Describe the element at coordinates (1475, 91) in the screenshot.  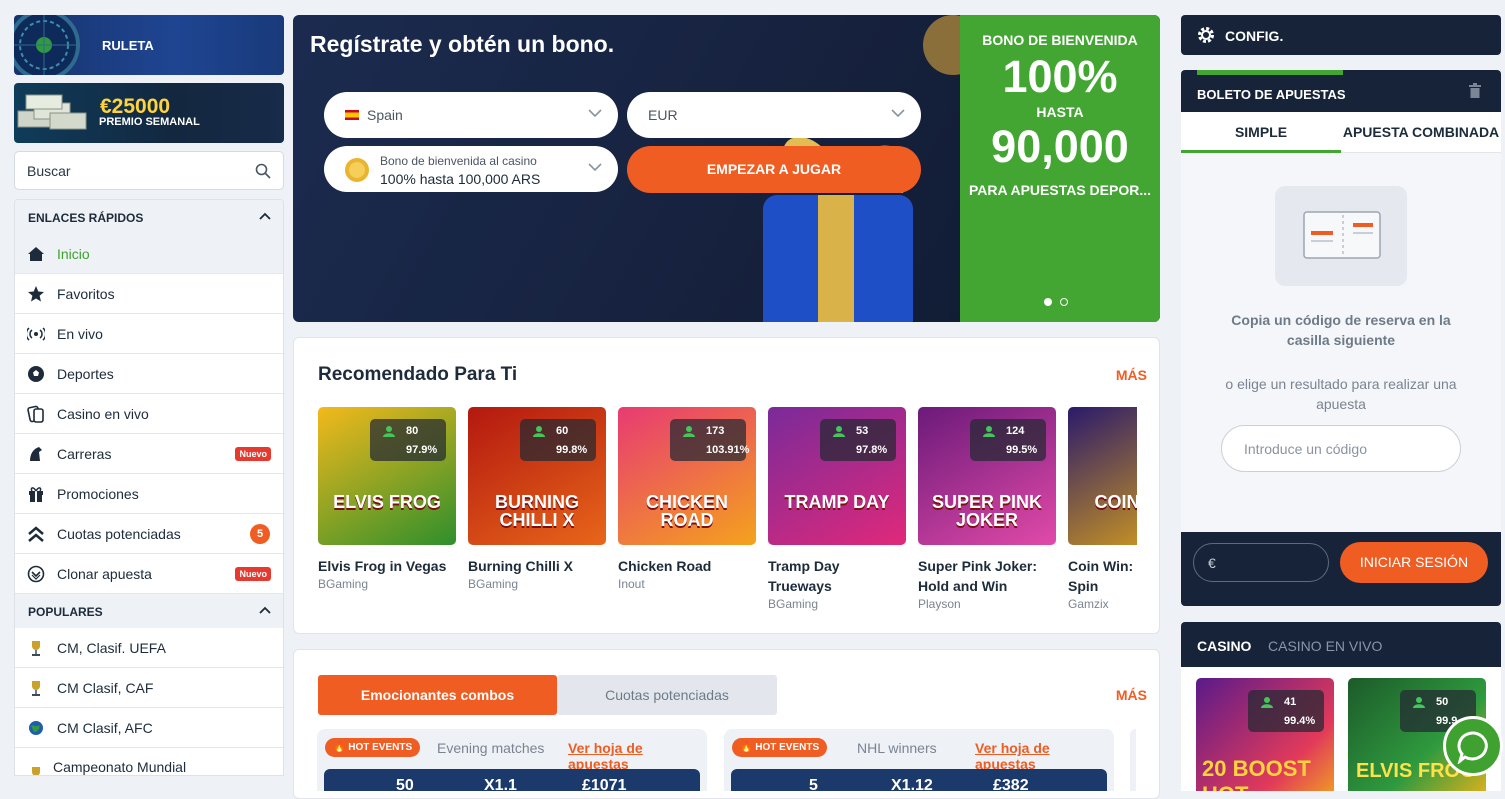
I see `trash-icon` at that location.